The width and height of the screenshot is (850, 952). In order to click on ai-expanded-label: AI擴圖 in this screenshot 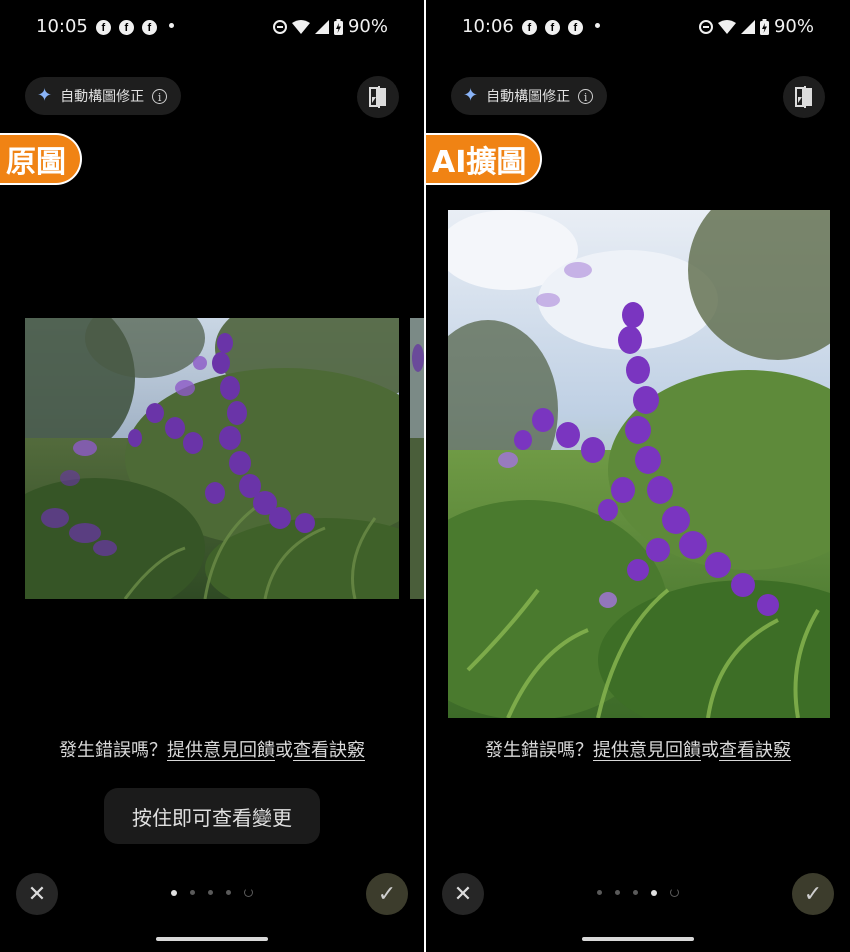, I will do `click(484, 159)`.